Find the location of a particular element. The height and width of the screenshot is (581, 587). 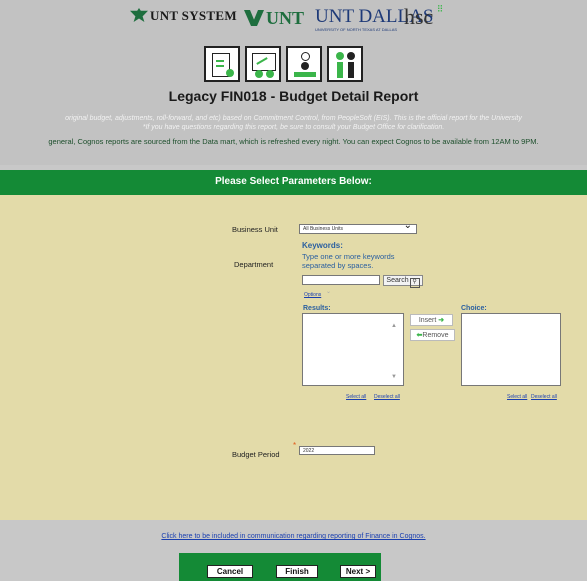

document-report-icon is located at coordinates (222, 64).